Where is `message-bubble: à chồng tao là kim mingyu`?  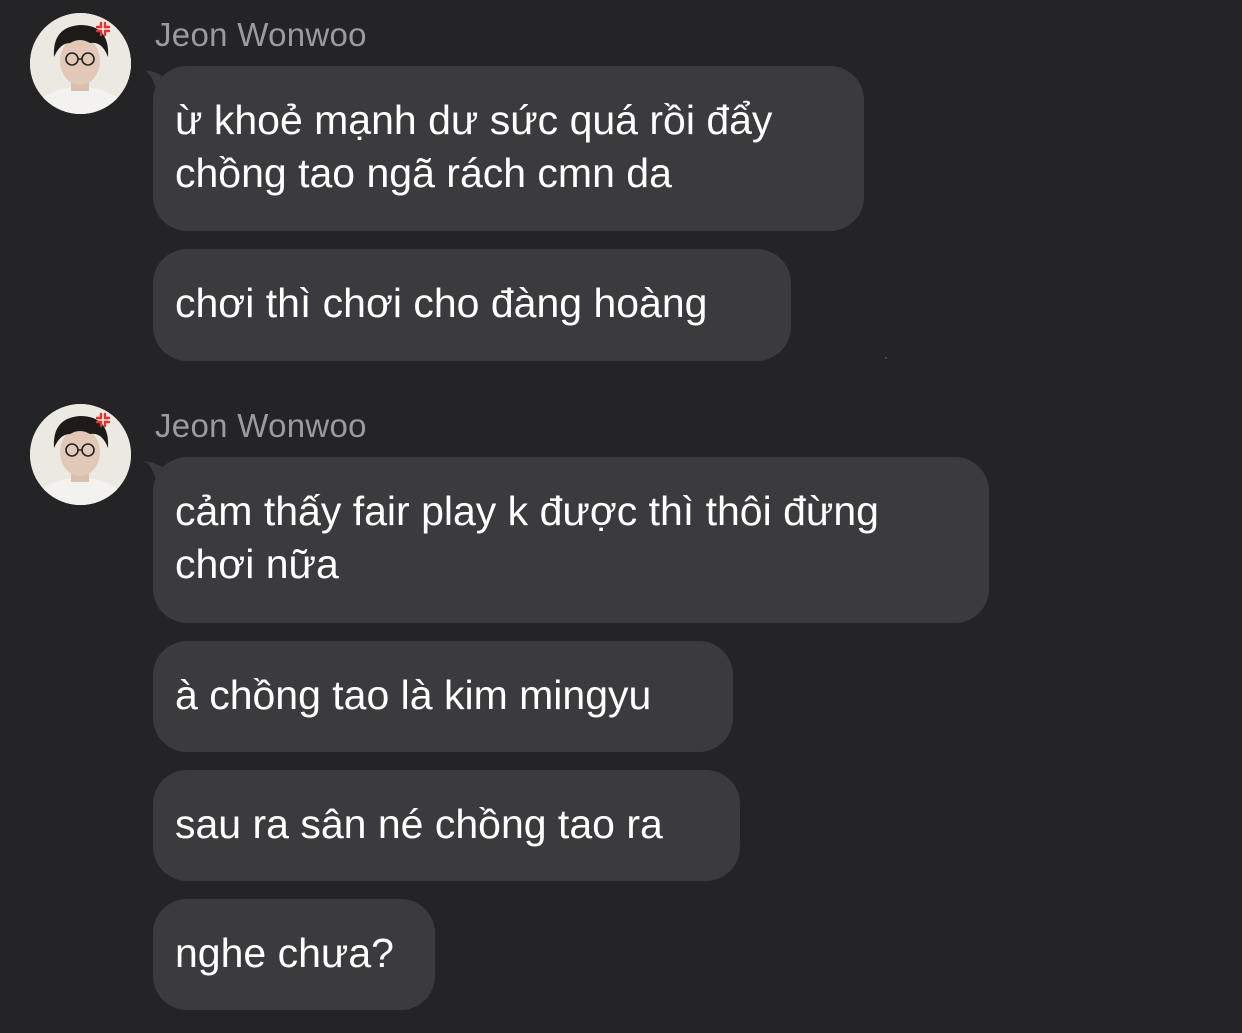 message-bubble: à chồng tao là kim mingyu is located at coordinates (443, 696).